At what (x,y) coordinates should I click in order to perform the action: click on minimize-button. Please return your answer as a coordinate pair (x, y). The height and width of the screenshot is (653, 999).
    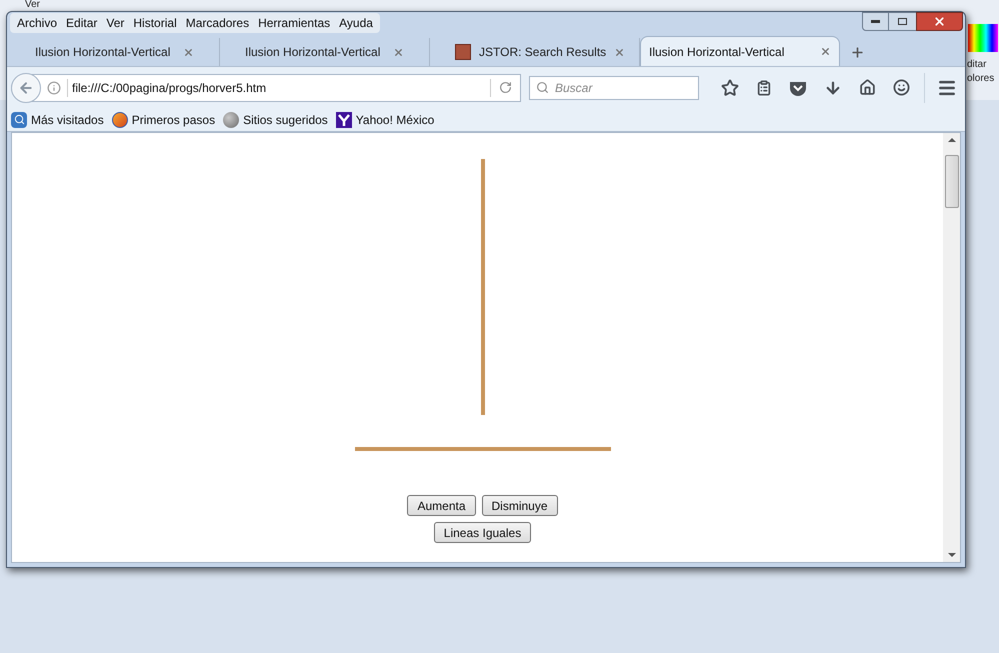
    Looking at the image, I should click on (875, 21).